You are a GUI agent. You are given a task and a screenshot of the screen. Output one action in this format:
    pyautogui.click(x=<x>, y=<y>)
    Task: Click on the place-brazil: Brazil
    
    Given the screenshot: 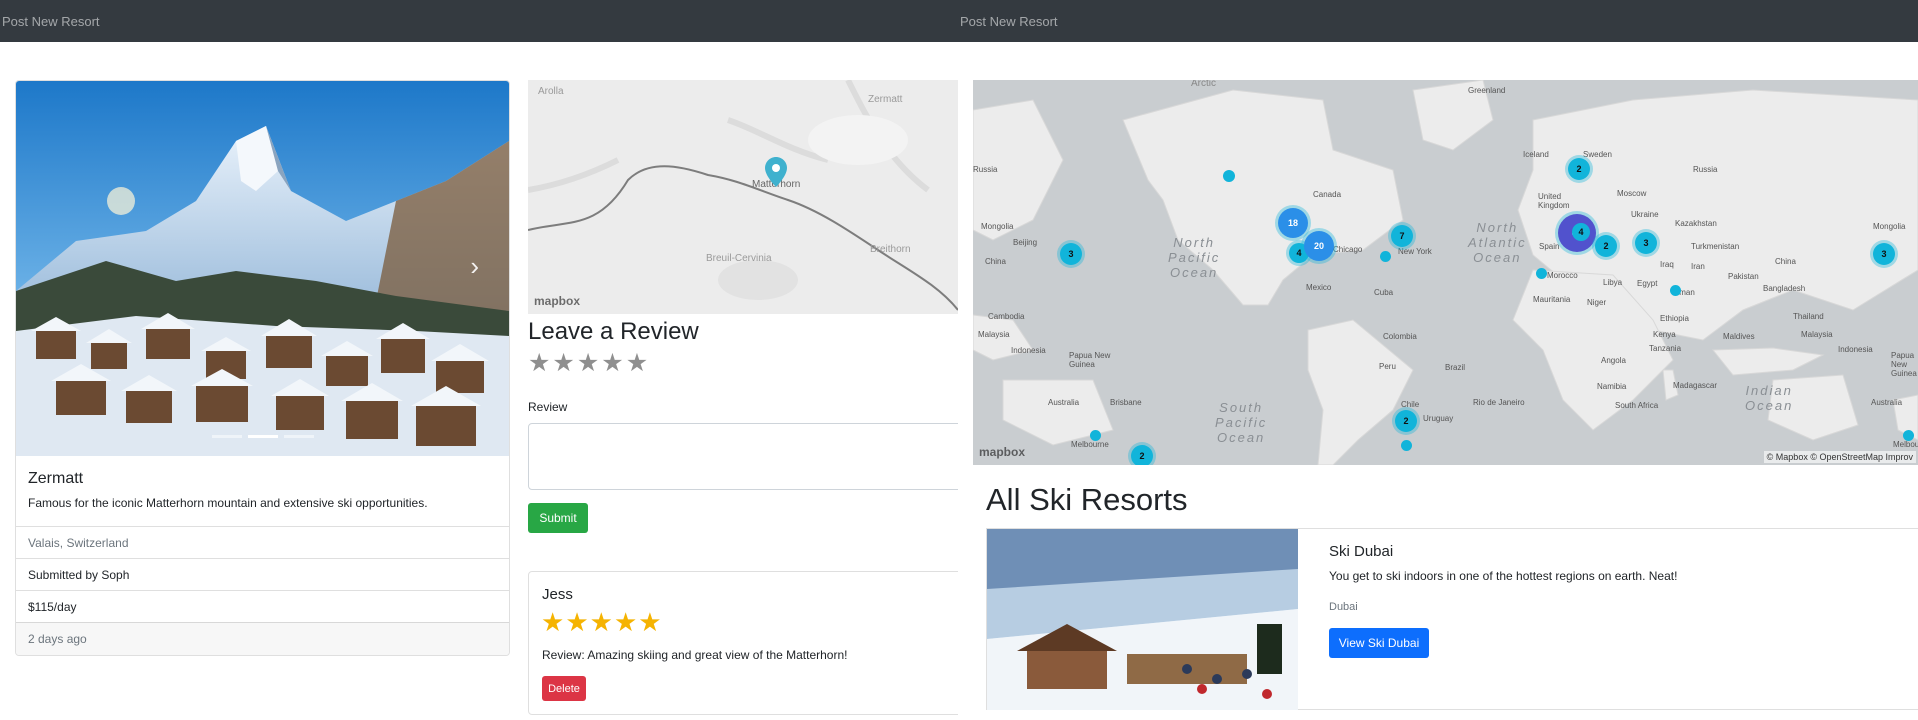 What is the action you would take?
    pyautogui.click(x=1455, y=367)
    